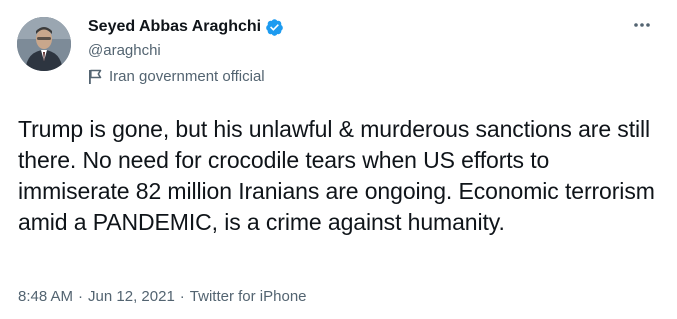 This screenshot has height=319, width=677. I want to click on tweet-time: 8:48 AM, so click(45, 296).